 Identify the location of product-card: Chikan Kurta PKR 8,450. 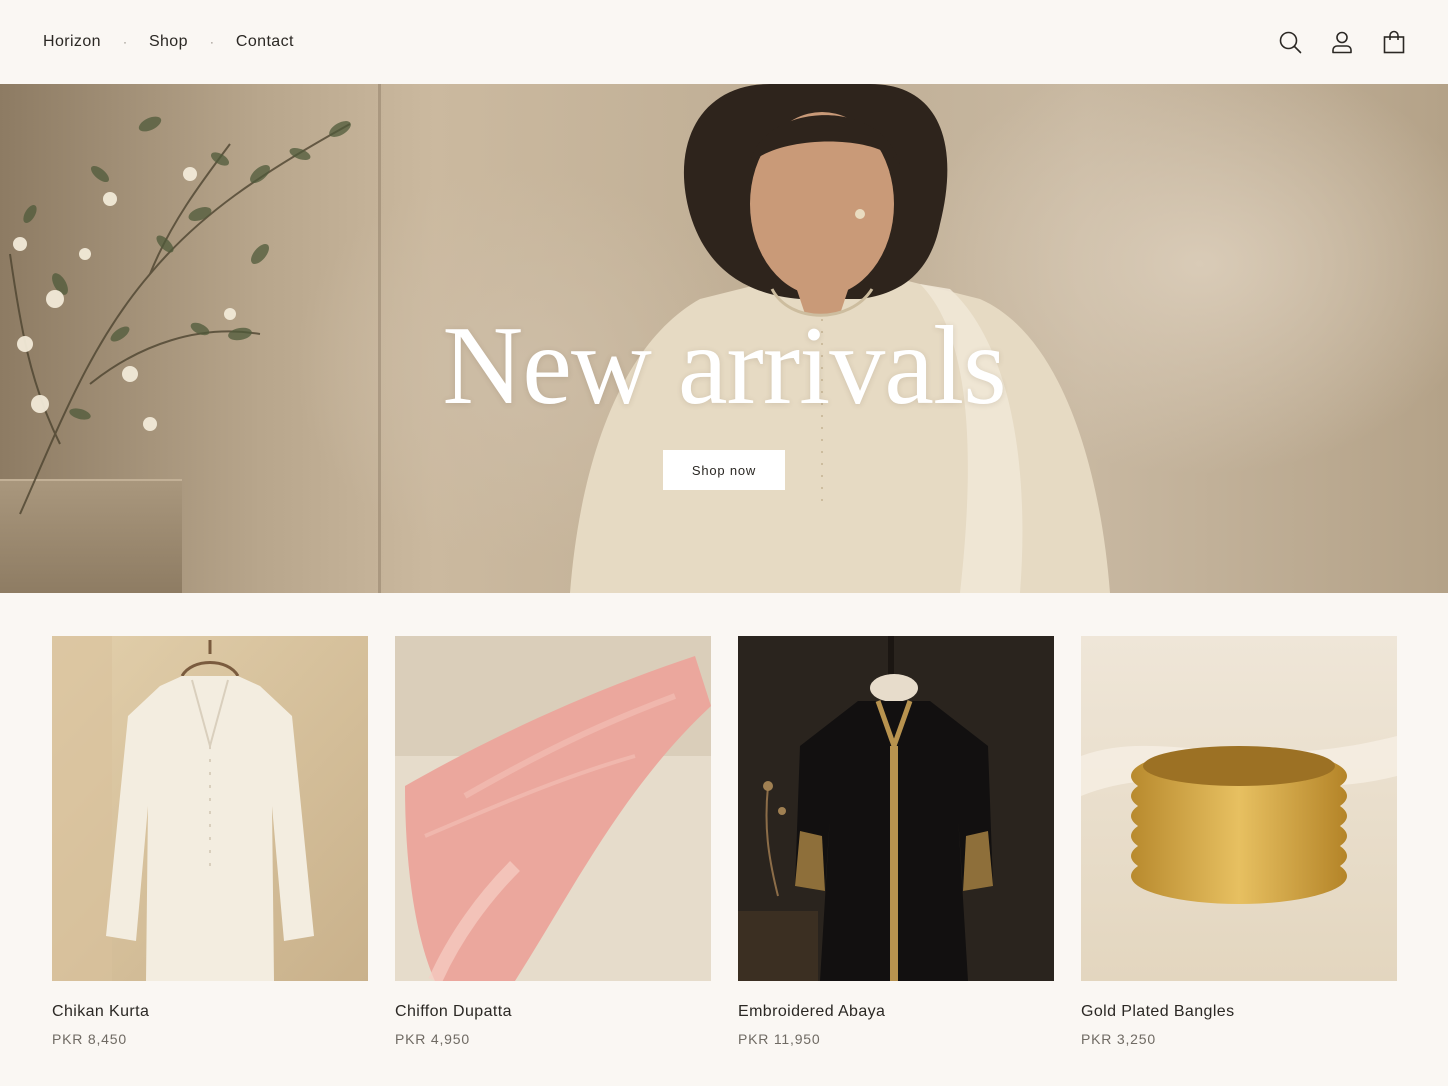
(210, 841).